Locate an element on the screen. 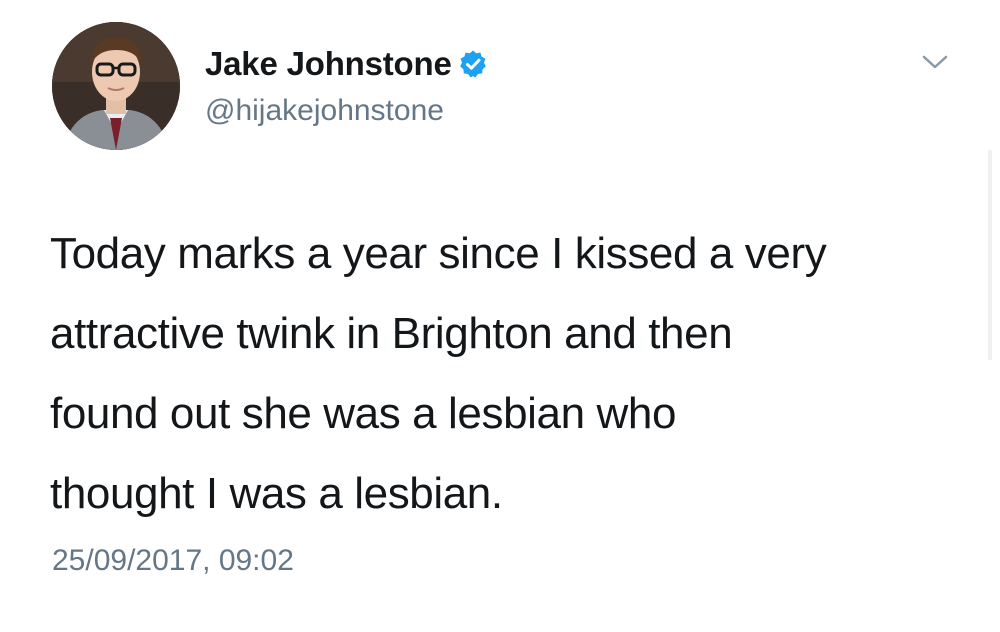  author-display-name: Jake Johnstone is located at coordinates (328, 64).